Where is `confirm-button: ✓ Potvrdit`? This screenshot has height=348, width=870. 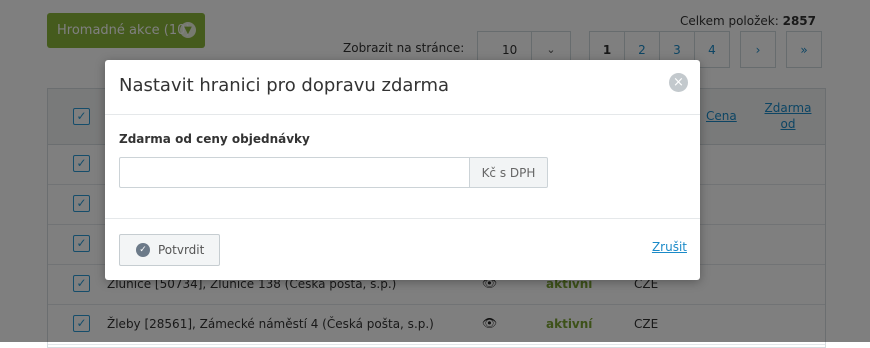
confirm-button: ✓ Potvrdit is located at coordinates (169, 250).